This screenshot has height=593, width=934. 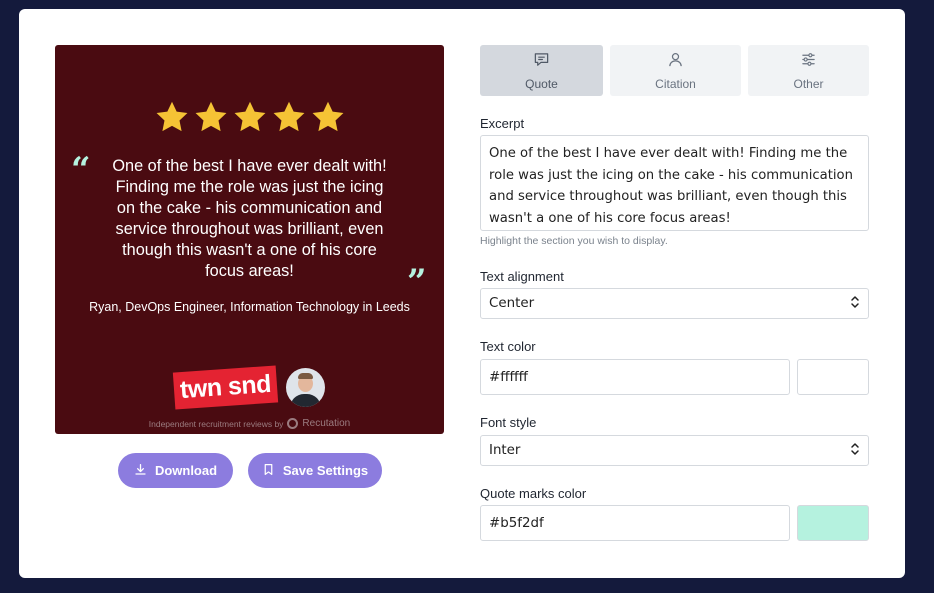 I want to click on user-icon, so click(x=675, y=61).